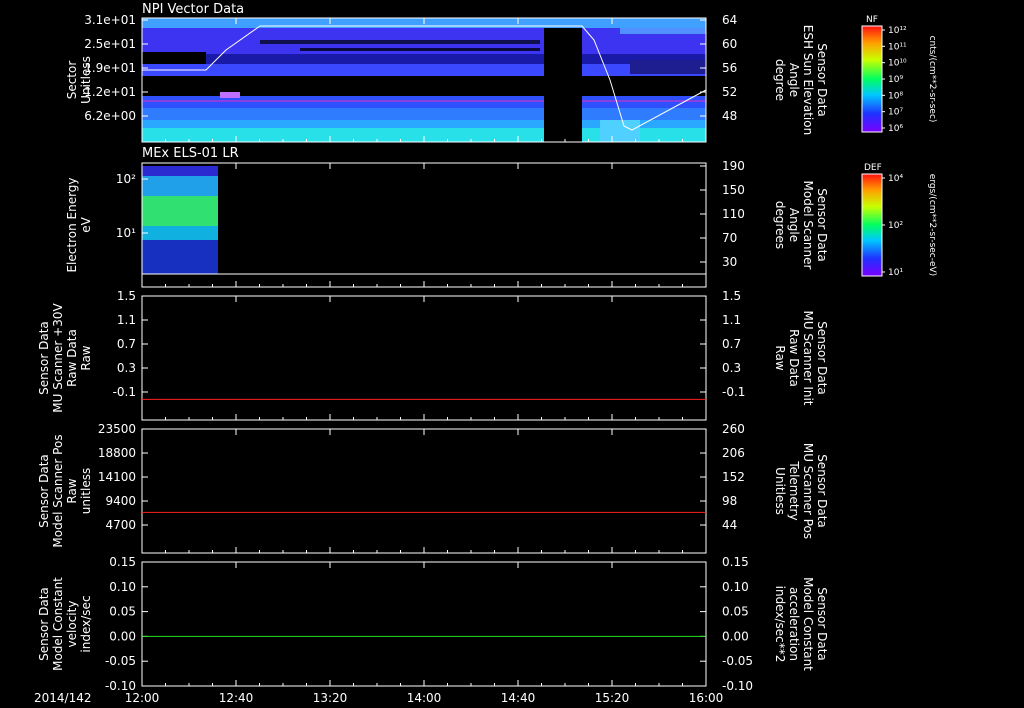  I want to click on colorbar-nf-label: NF, so click(872, 20).